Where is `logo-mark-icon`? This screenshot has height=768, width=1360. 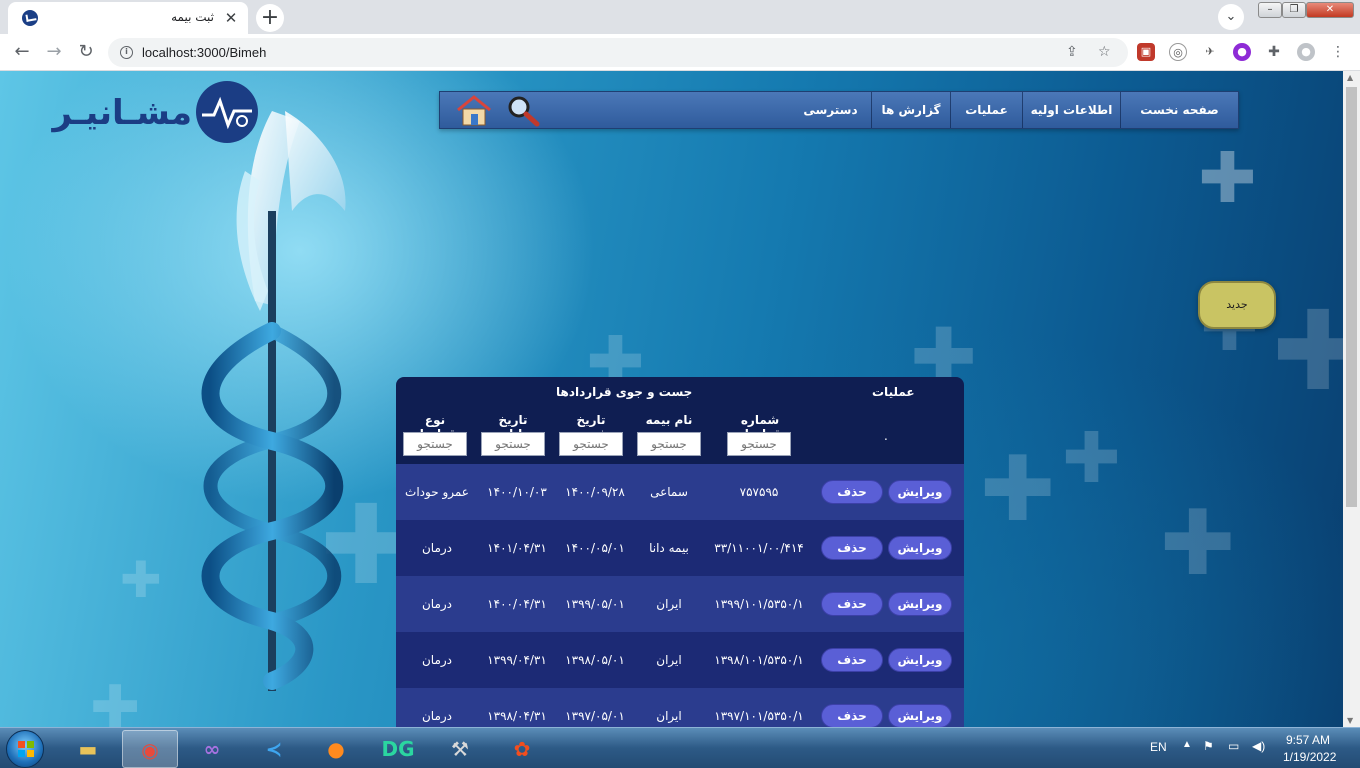
logo-mark-icon is located at coordinates (227, 112).